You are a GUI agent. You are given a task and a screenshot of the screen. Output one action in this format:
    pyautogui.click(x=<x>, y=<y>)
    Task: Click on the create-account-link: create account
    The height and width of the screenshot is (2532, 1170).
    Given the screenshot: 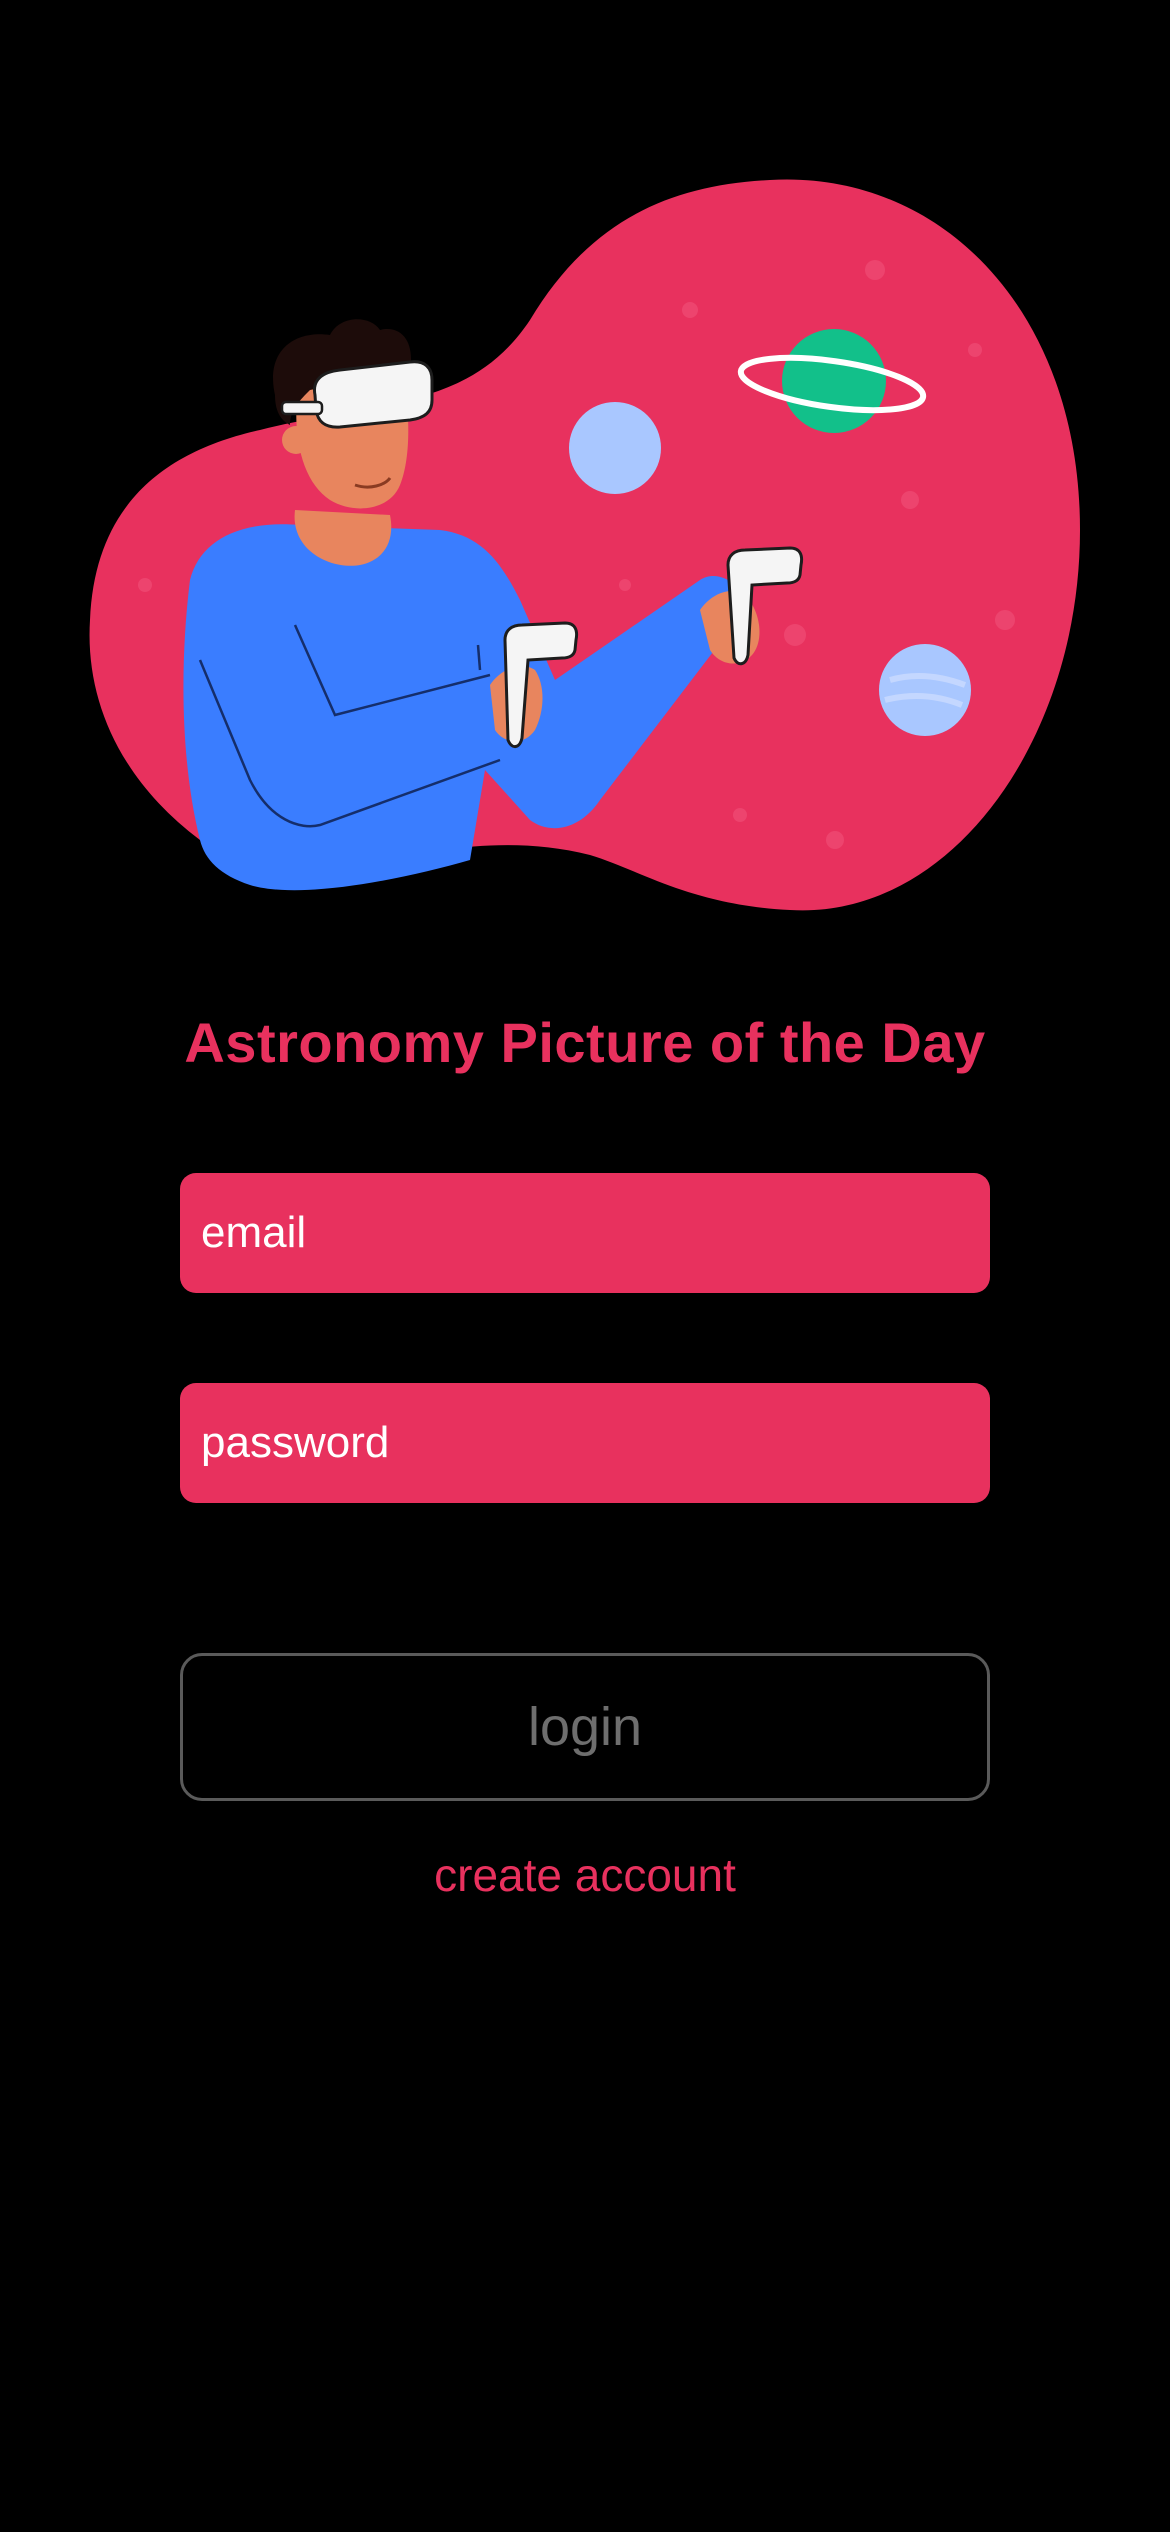 What is the action you would take?
    pyautogui.click(x=585, y=1875)
    